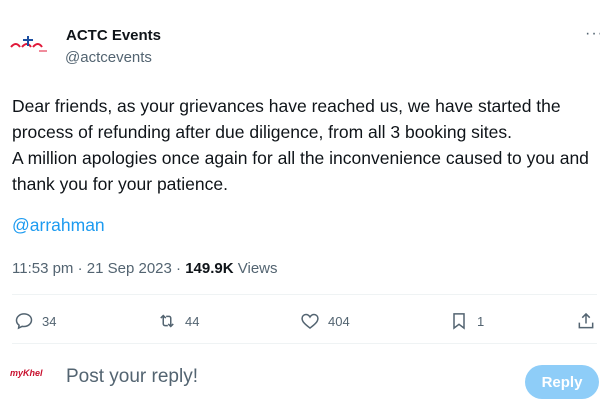 This screenshot has height=400, width=600. I want to click on author-handle: @actcevents, so click(108, 57).